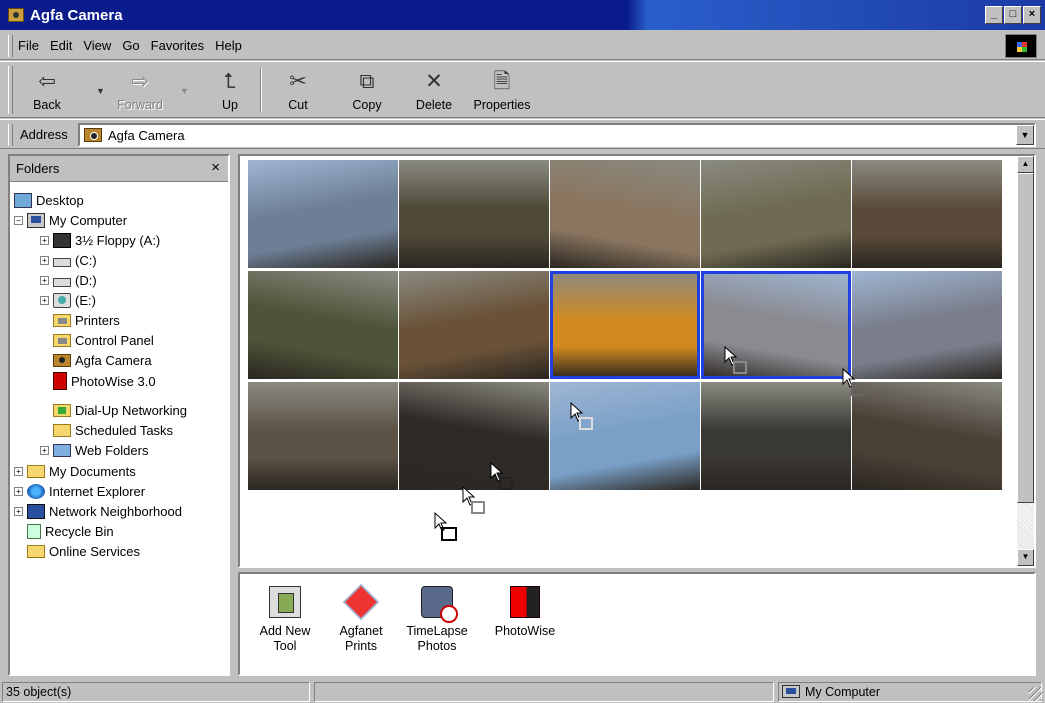 The width and height of the screenshot is (1045, 703). I want to click on agfanet-prints-tool: Agfanet Prints, so click(361, 618).